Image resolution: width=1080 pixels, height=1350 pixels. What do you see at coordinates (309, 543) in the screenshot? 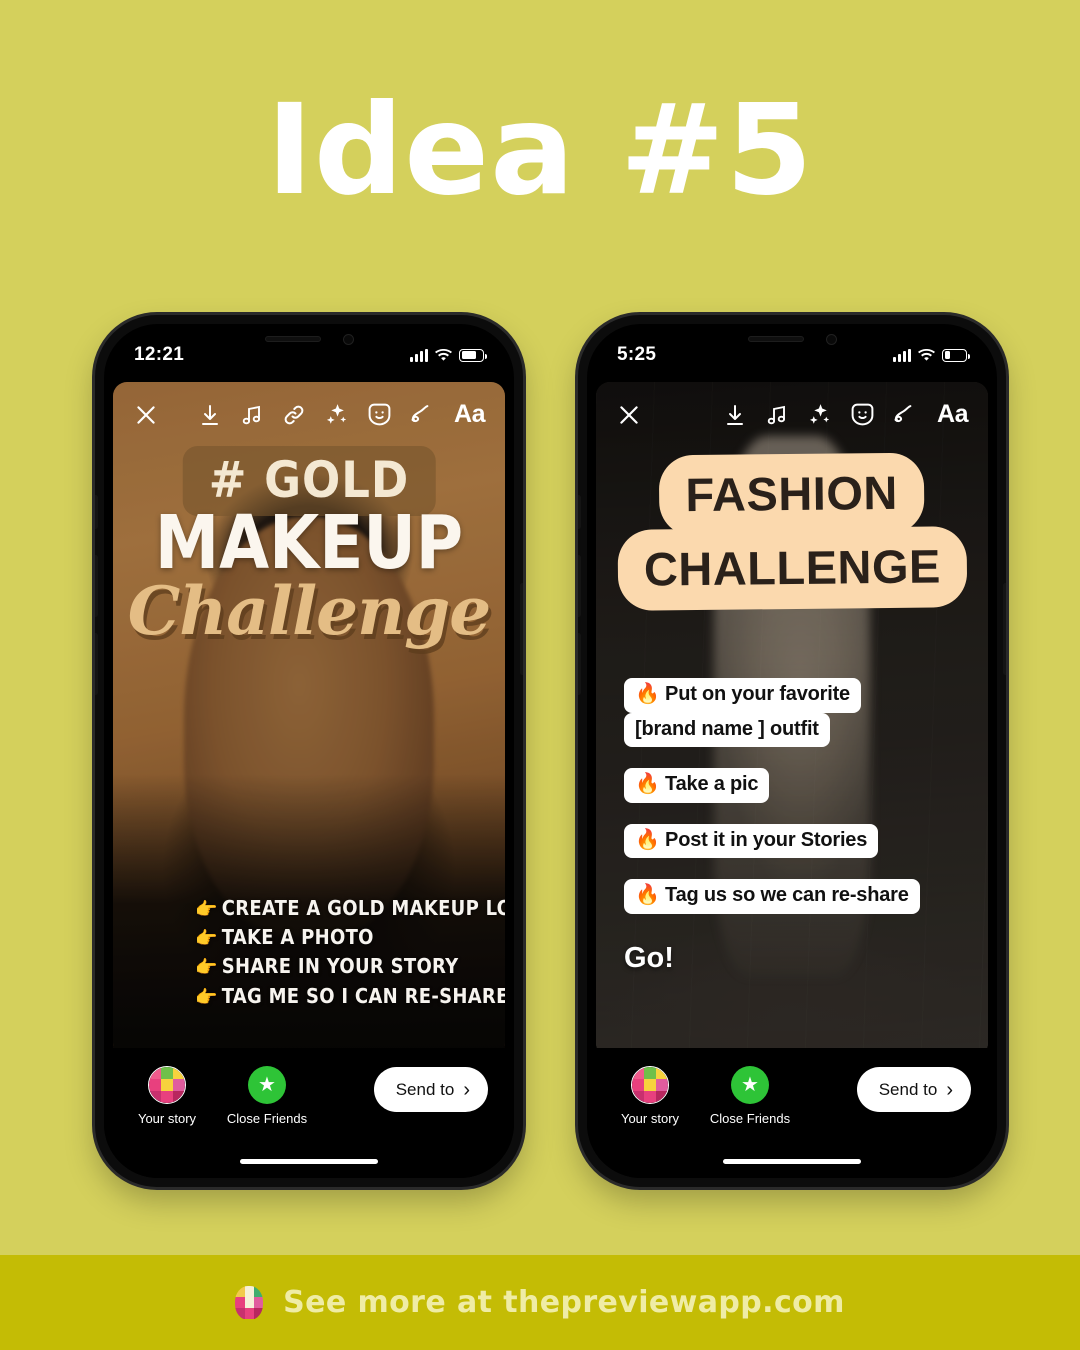
I see `story-headline: MAKEUP` at bounding box center [309, 543].